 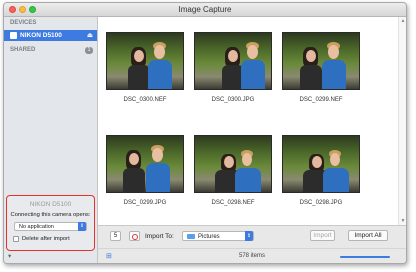 What do you see at coordinates (322, 235) in the screenshot?
I see `import-button: Import` at bounding box center [322, 235].